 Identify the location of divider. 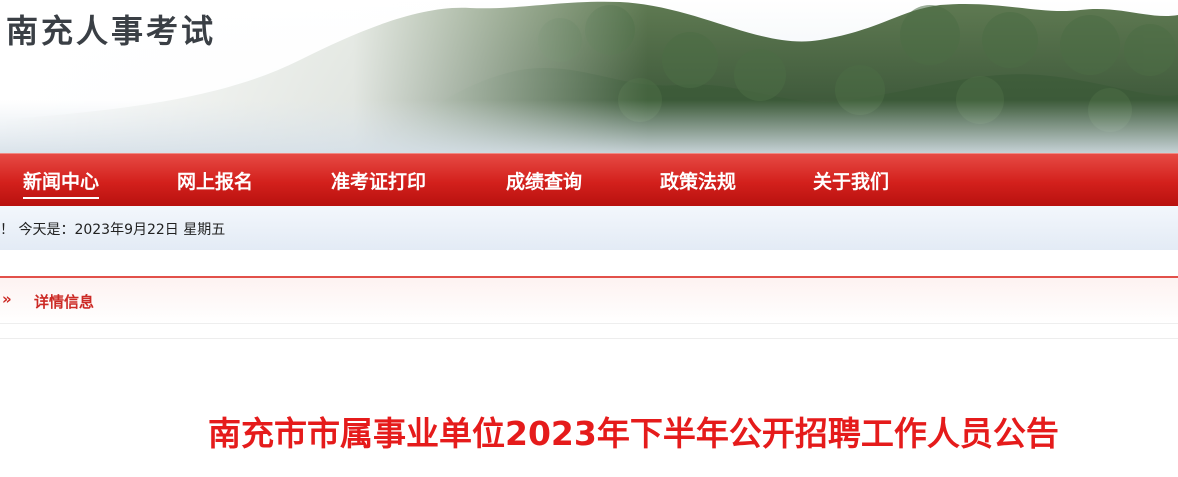
(589, 338).